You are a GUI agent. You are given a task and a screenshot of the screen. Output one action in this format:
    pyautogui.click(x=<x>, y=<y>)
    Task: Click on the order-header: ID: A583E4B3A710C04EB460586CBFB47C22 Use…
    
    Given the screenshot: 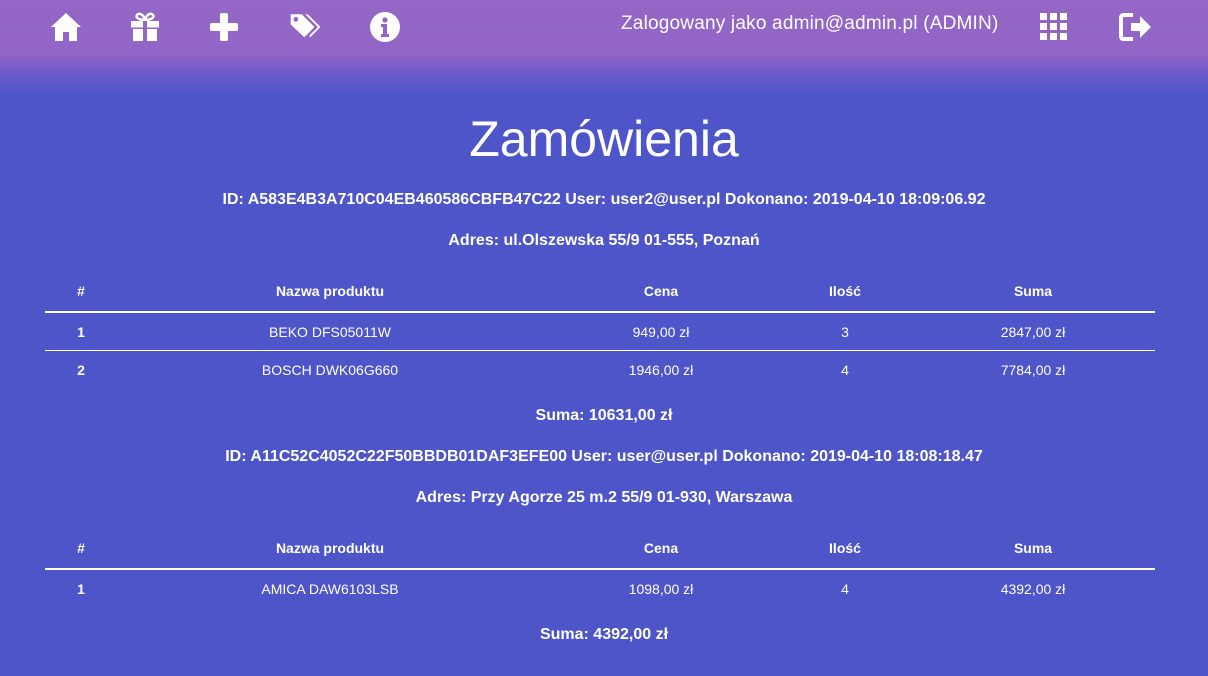 What is the action you would take?
    pyautogui.click(x=604, y=199)
    